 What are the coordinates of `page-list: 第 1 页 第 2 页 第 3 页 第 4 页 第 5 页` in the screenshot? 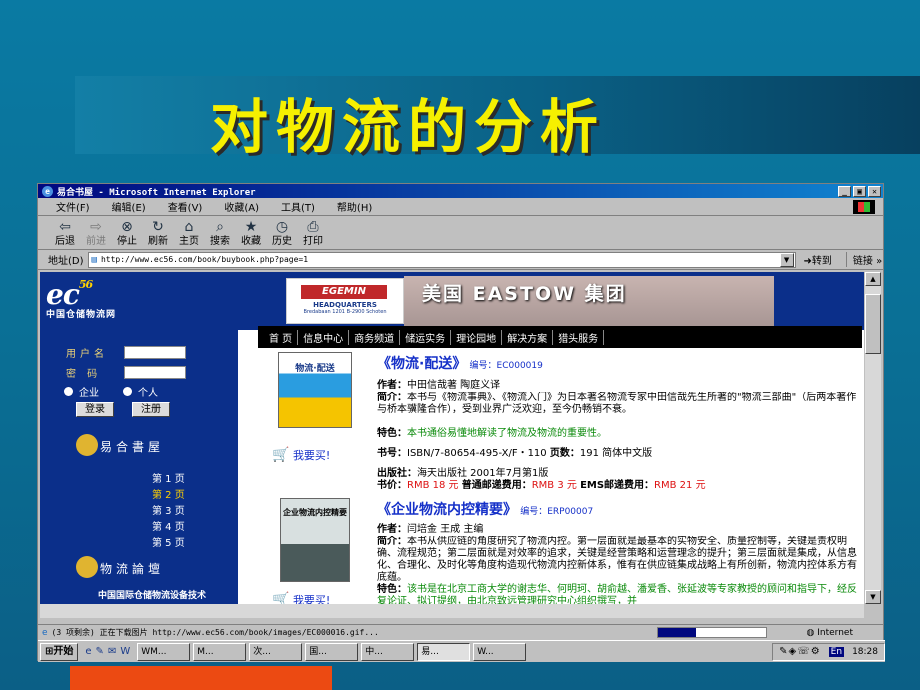 It's located at (168, 512).